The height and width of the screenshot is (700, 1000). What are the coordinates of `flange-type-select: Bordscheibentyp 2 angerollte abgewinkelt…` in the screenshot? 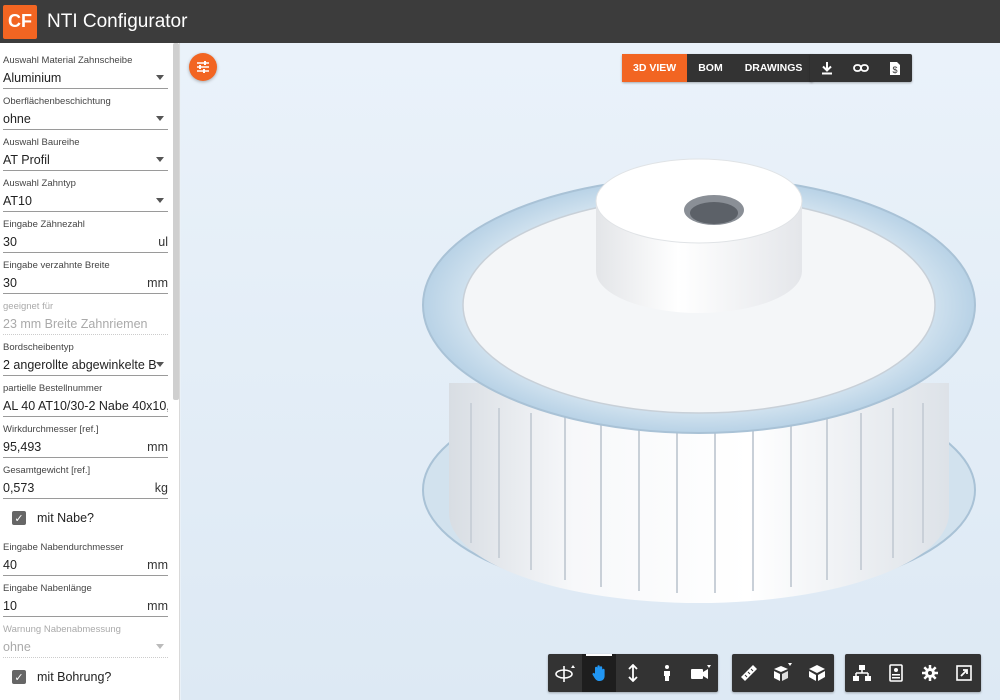 It's located at (85, 358).